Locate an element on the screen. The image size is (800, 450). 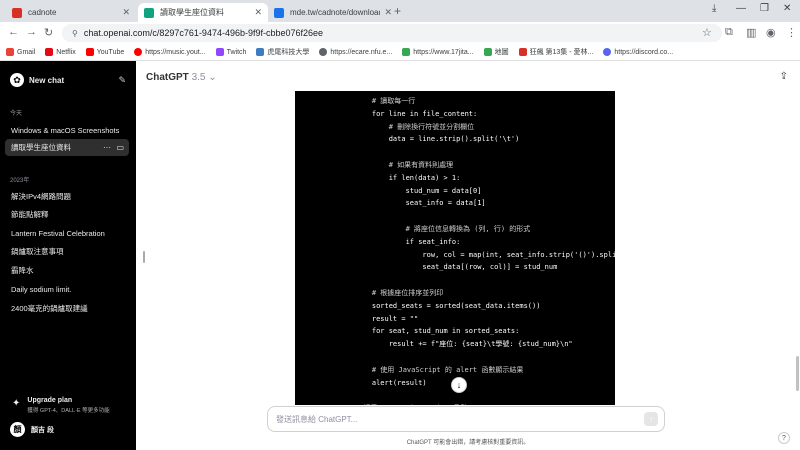
openai-logo-icon: ✿ is located at coordinates (17, 80).